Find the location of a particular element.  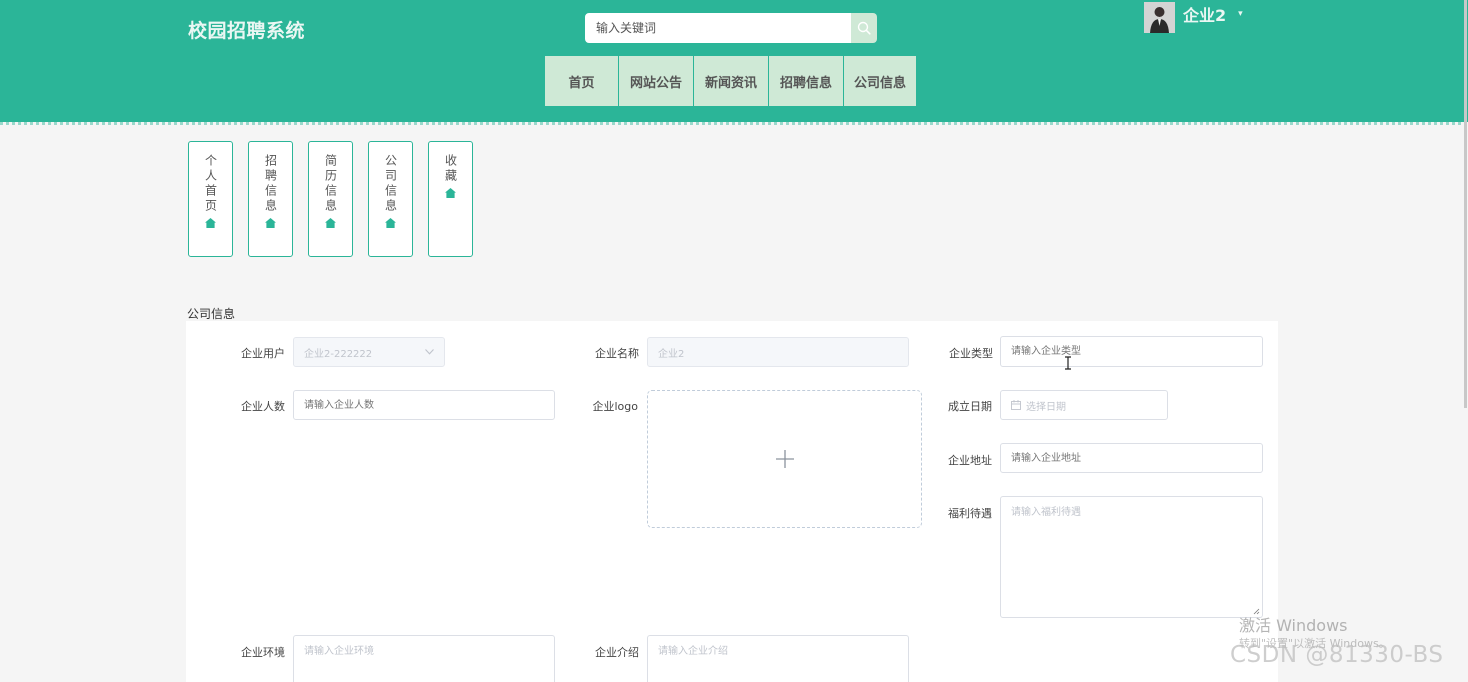

benefits-label: 福利待遇 is located at coordinates (970, 513).